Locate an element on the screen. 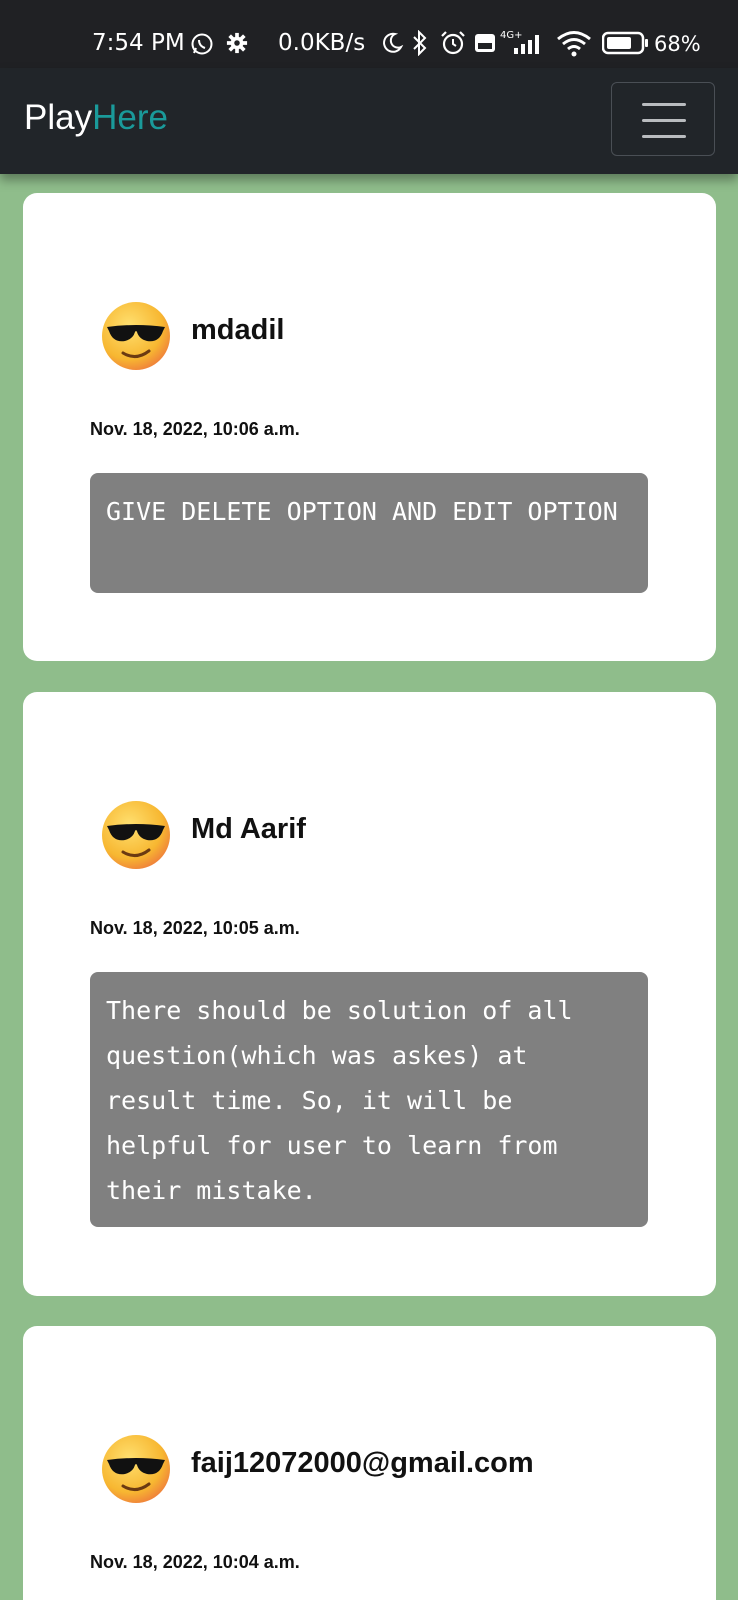 The image size is (738, 1600). username: Md Aarif is located at coordinates (248, 829).